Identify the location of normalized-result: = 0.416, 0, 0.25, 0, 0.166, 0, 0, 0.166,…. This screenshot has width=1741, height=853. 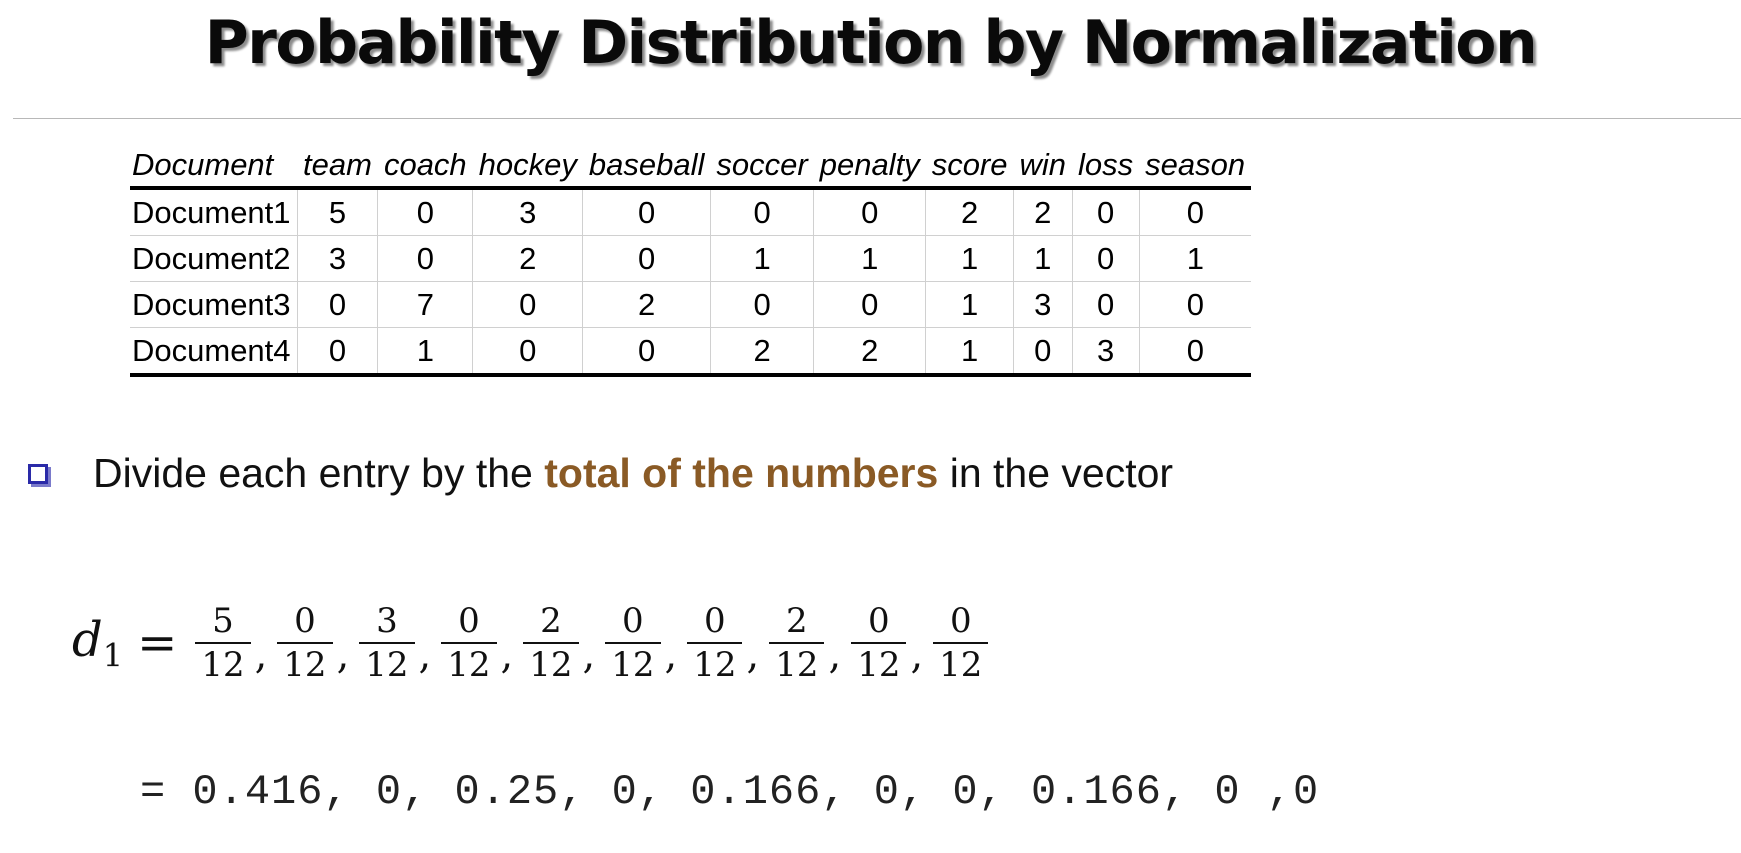
(730, 792).